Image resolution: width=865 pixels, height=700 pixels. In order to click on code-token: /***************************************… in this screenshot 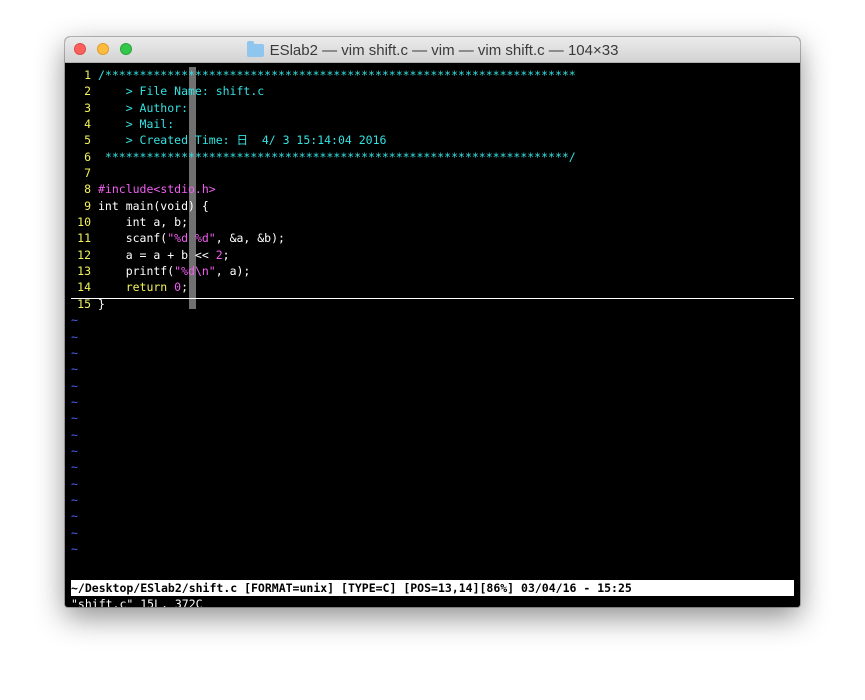, I will do `click(337, 75)`.